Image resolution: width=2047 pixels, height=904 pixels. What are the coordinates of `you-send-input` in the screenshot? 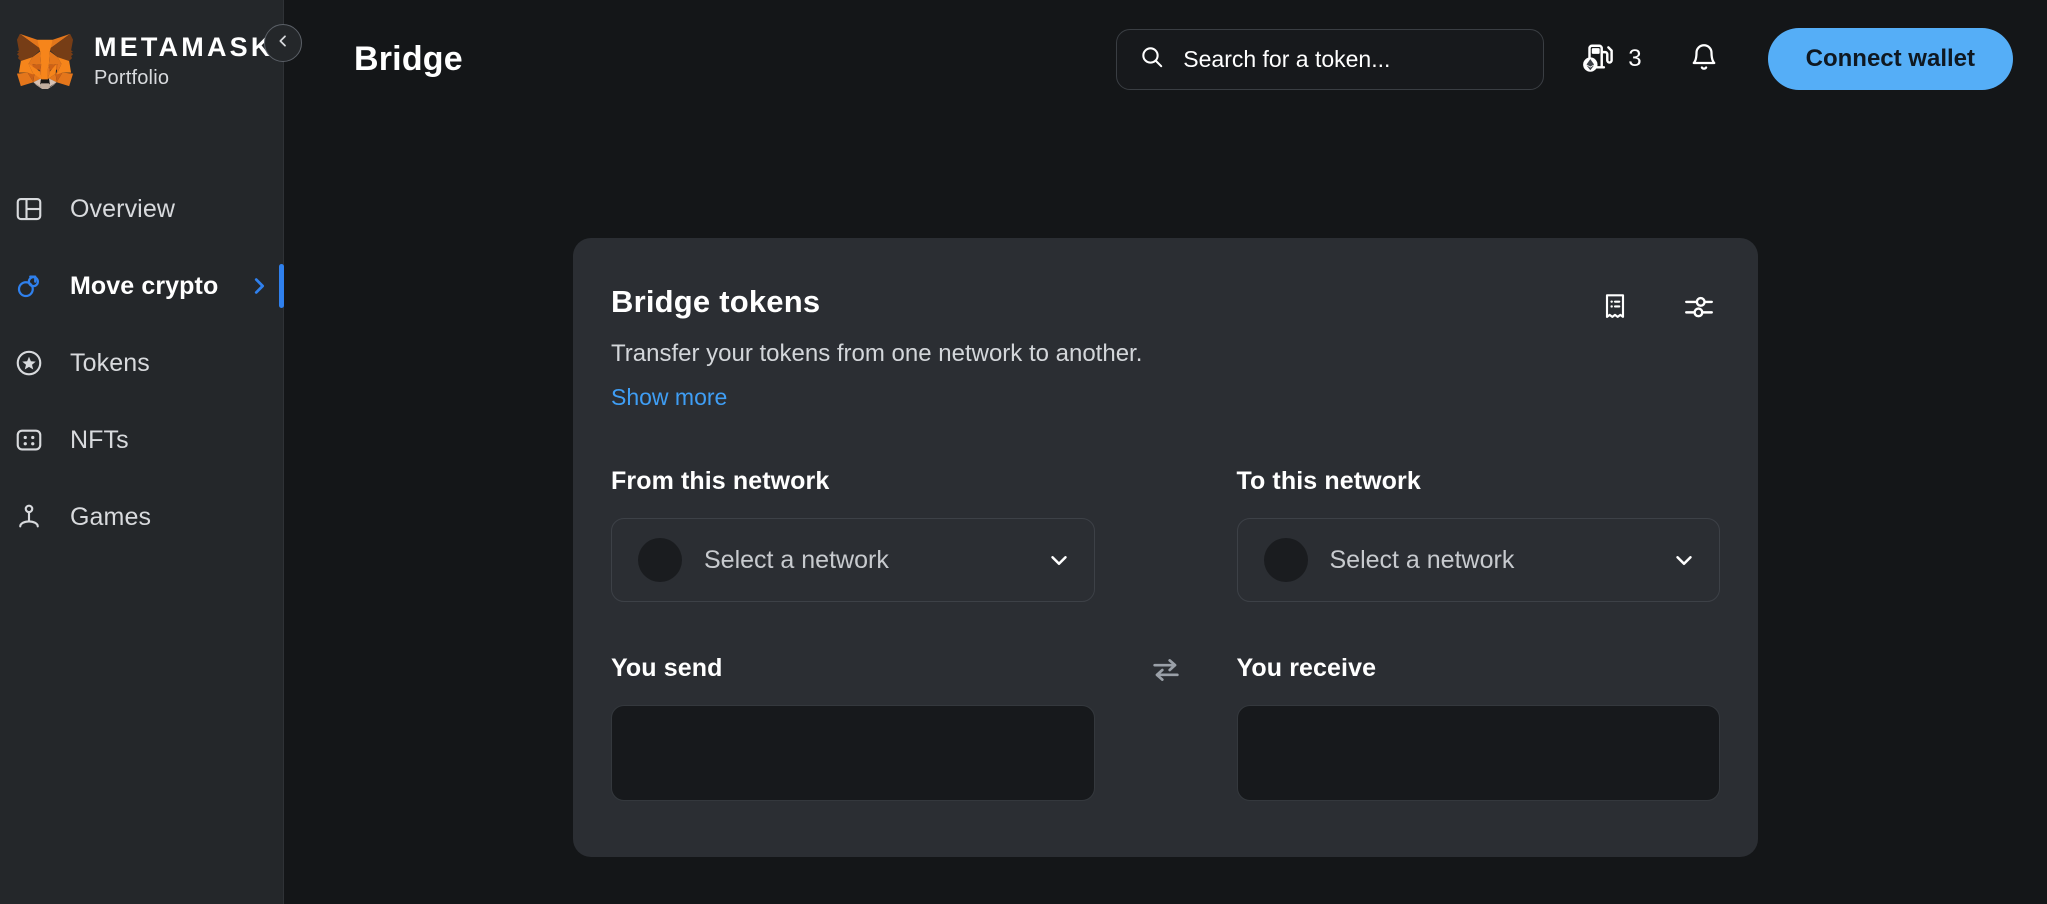 It's located at (853, 753).